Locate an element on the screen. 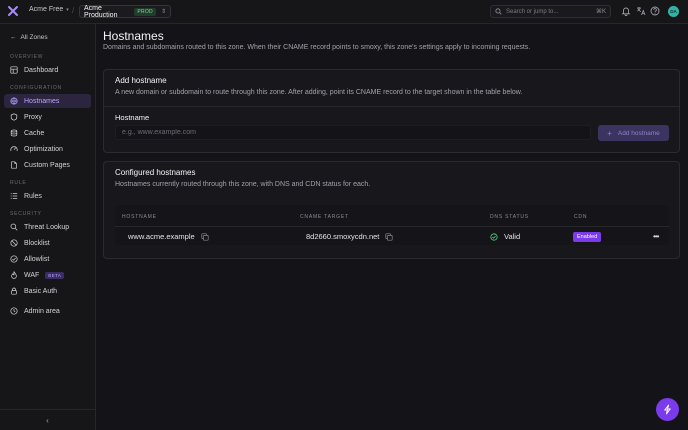 The height and width of the screenshot is (430, 688). table-header-divider is located at coordinates (392, 226).